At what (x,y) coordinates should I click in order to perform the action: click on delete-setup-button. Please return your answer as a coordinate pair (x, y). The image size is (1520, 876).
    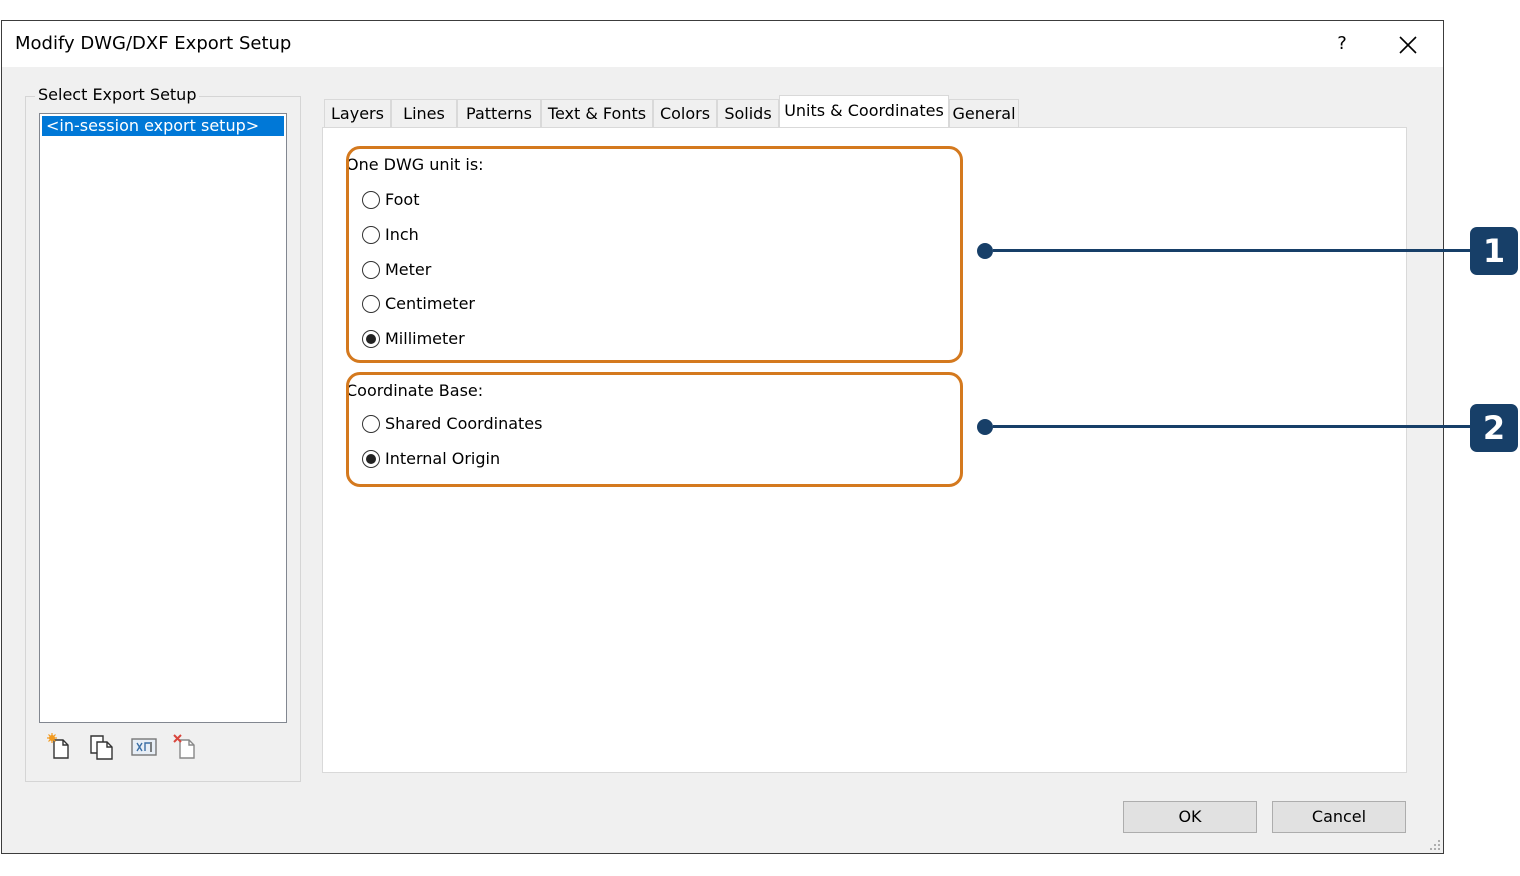
    Looking at the image, I should click on (187, 748).